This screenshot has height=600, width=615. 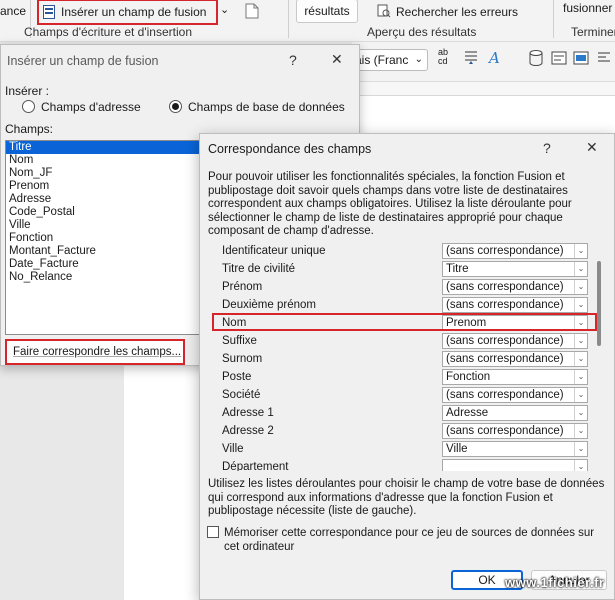 What do you see at coordinates (104, 277) in the screenshot?
I see `field-list-item: No_Relance` at bounding box center [104, 277].